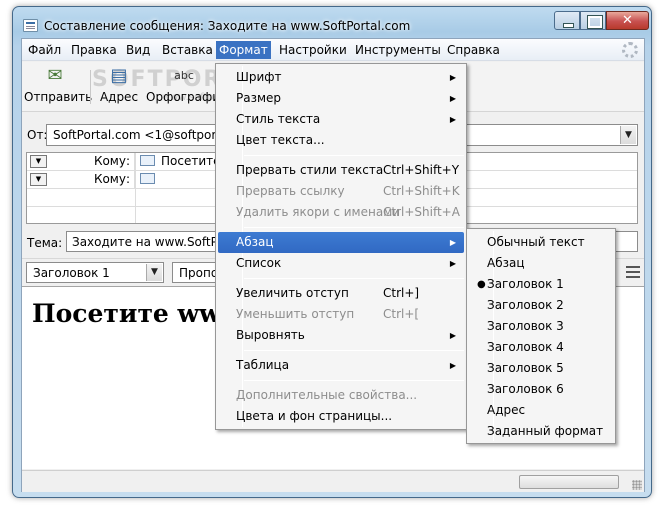 This screenshot has height=517, width=667. What do you see at coordinates (567, 20) in the screenshot?
I see `minimize-button` at bounding box center [567, 20].